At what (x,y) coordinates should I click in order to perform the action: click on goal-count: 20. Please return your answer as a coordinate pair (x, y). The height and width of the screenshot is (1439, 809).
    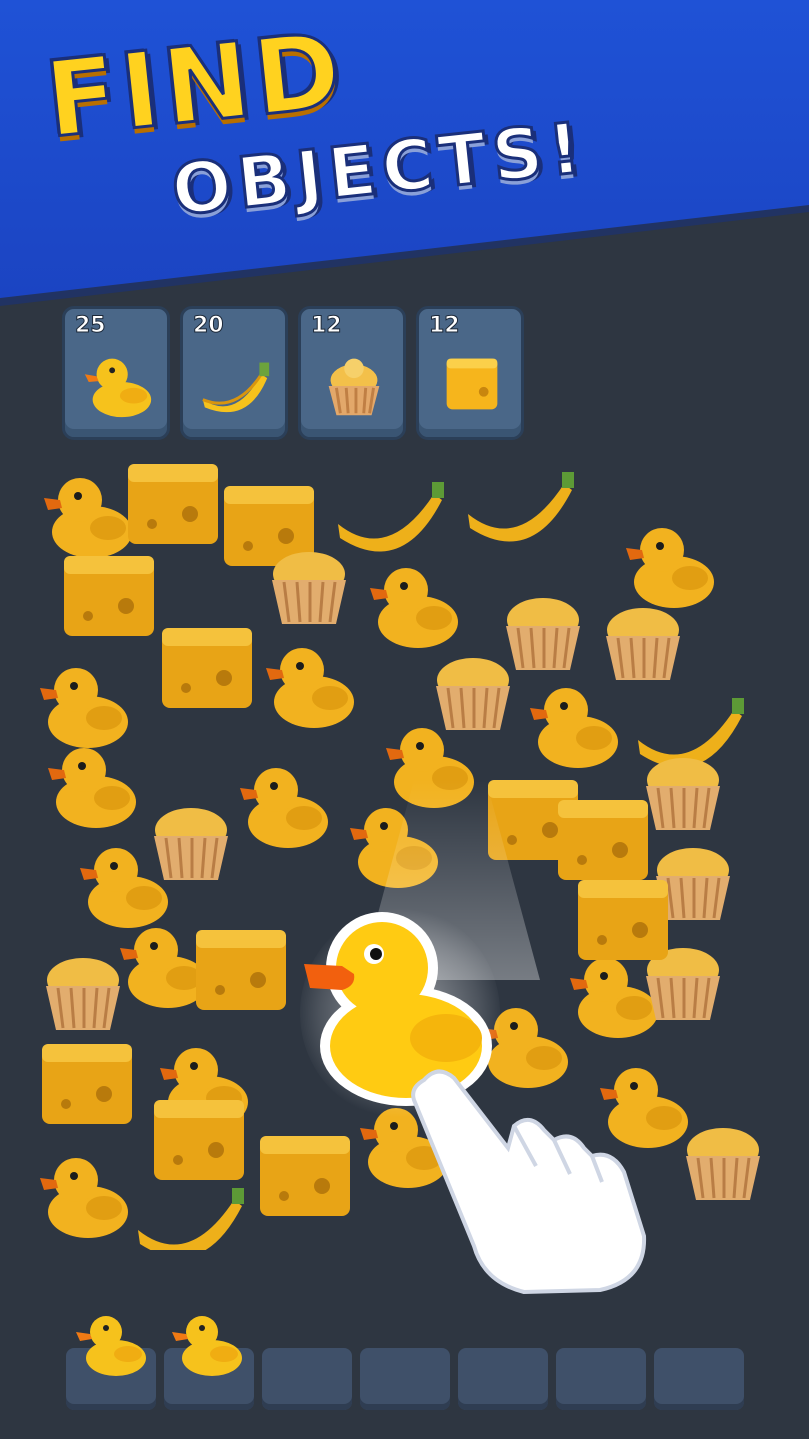
    Looking at the image, I should click on (209, 326).